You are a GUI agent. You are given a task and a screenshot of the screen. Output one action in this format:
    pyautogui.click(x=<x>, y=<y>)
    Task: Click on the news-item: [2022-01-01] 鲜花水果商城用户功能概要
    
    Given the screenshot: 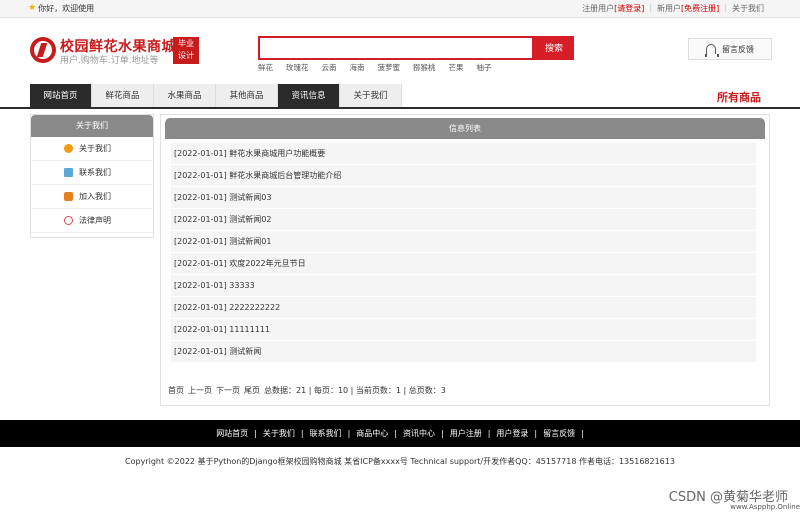 What is the action you would take?
    pyautogui.click(x=463, y=154)
    